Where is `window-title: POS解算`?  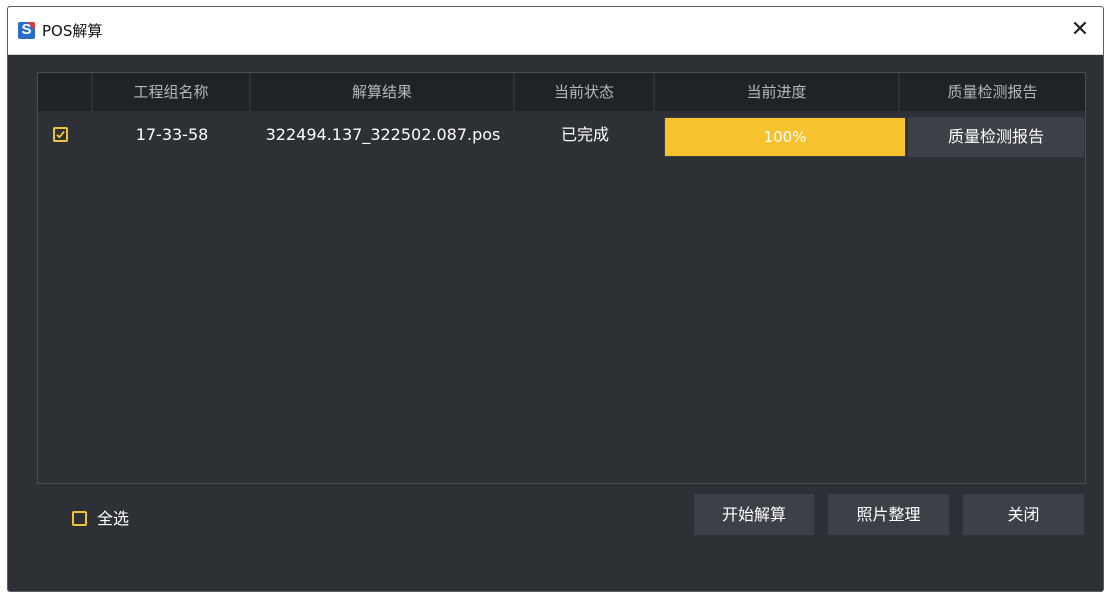
window-title: POS解算 is located at coordinates (72, 31).